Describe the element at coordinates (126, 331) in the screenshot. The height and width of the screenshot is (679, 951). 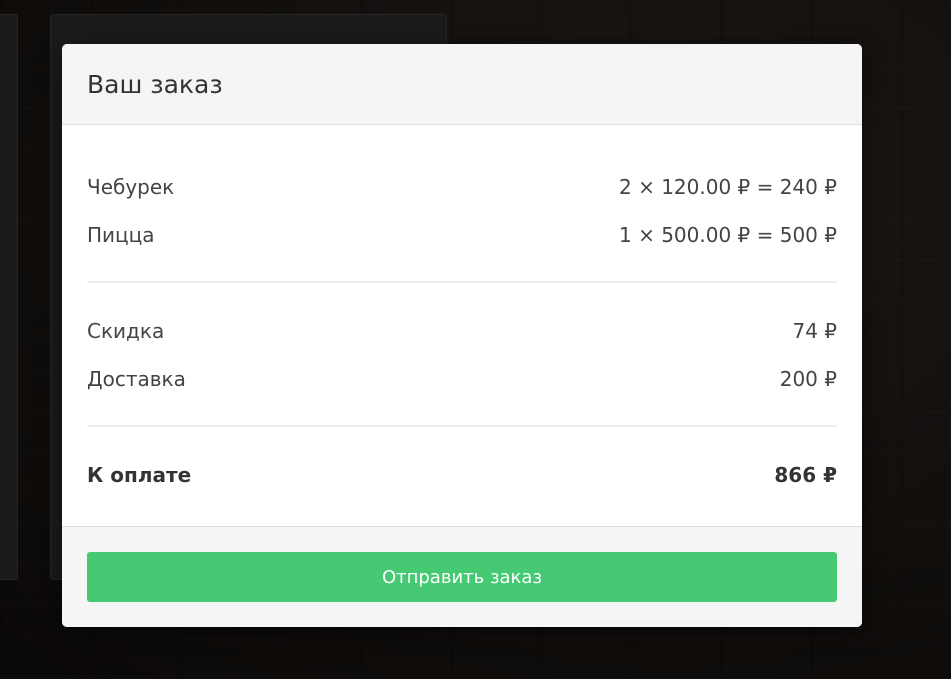
I see `discount-label: Скидка` at that location.